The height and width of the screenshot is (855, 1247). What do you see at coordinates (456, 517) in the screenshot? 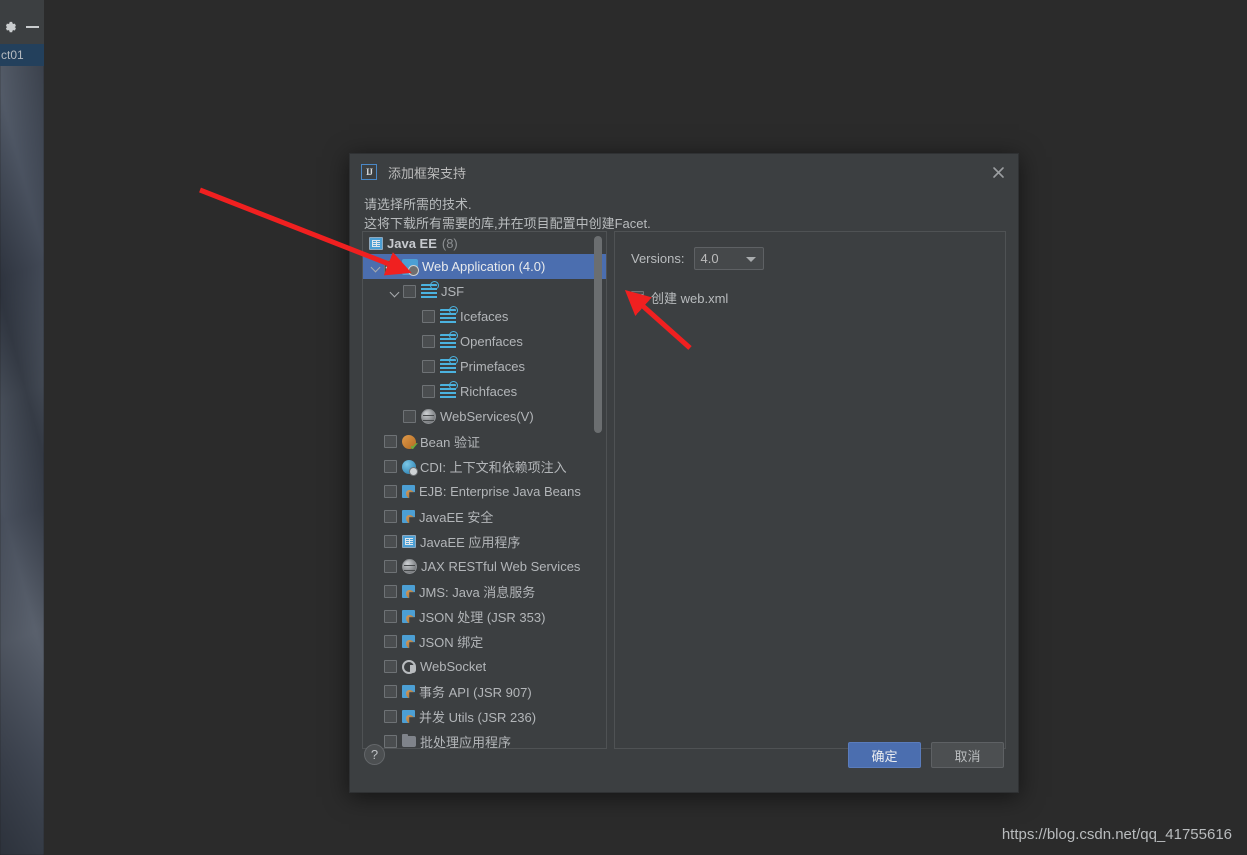
I see `tree-row-label: JavaEE 安全` at bounding box center [456, 517].